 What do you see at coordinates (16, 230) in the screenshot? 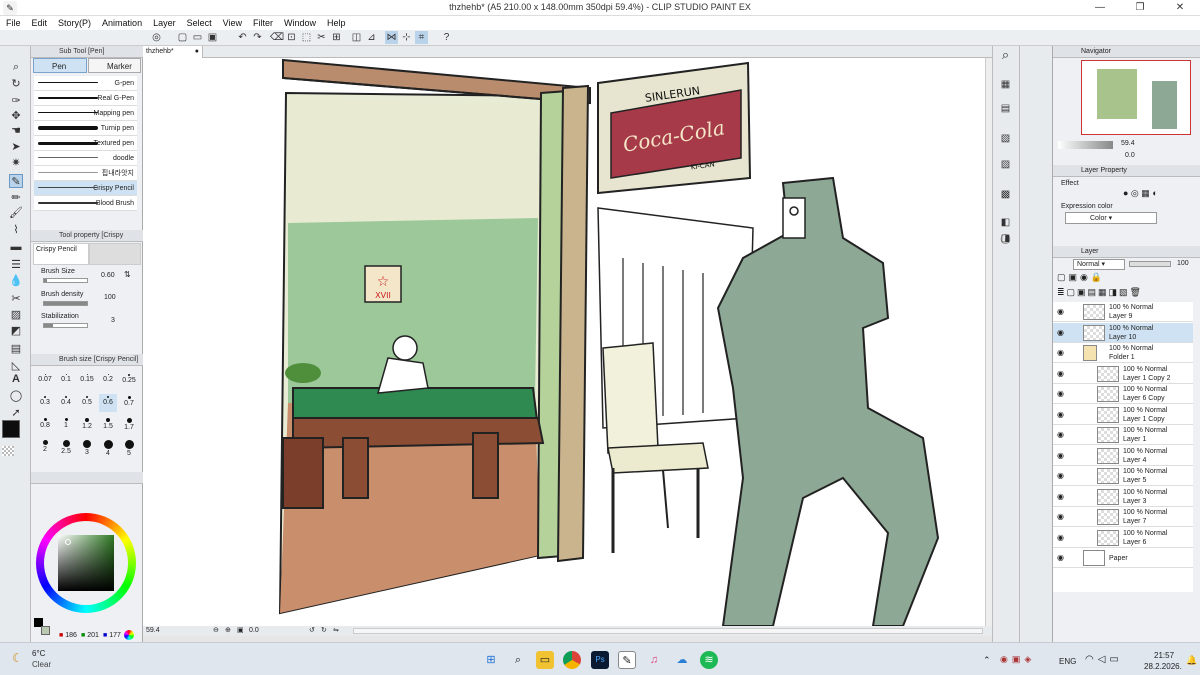
I see `airbrush-tool-icon: ⌇` at bounding box center [16, 230].